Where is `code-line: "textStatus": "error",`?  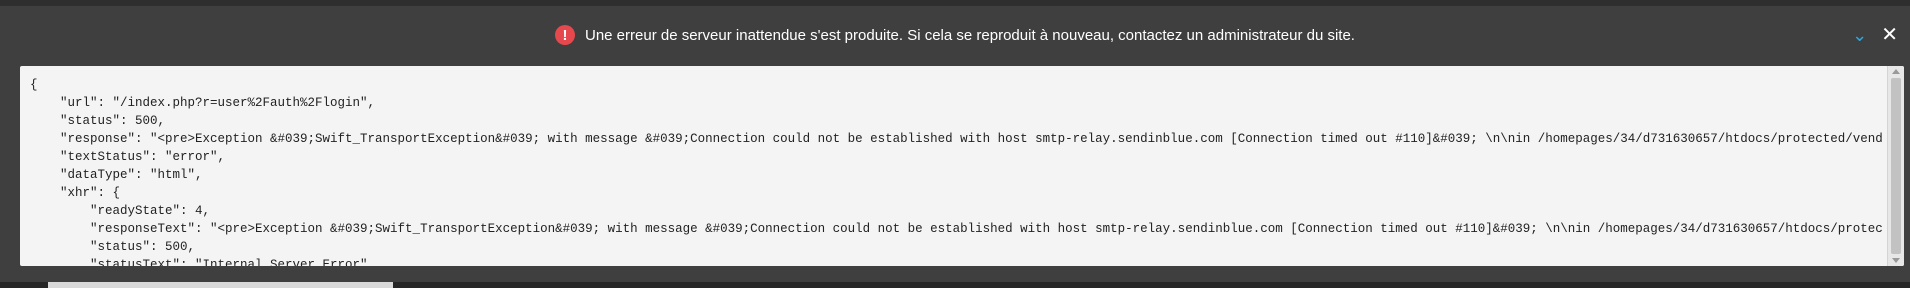 code-line: "textStatus": "error", is located at coordinates (128, 157).